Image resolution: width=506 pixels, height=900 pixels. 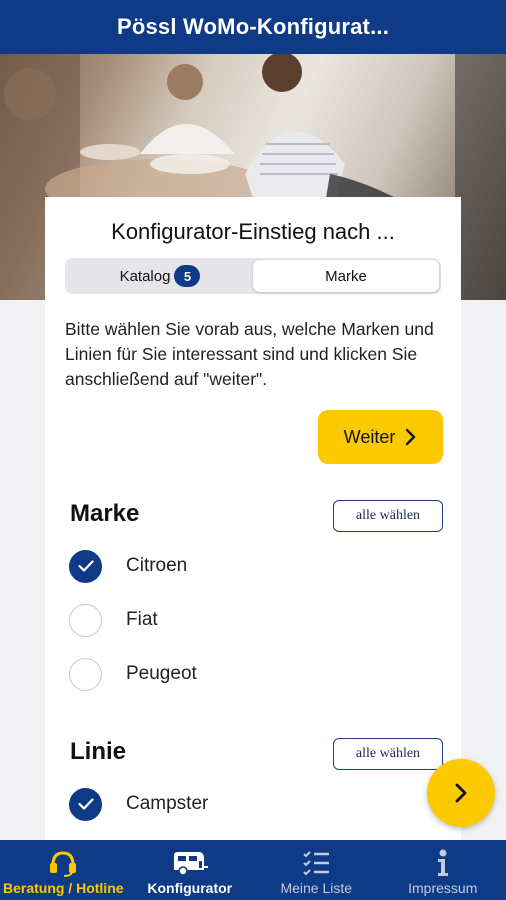 I want to click on marke-select-all-button: alle wählen, so click(x=388, y=516).